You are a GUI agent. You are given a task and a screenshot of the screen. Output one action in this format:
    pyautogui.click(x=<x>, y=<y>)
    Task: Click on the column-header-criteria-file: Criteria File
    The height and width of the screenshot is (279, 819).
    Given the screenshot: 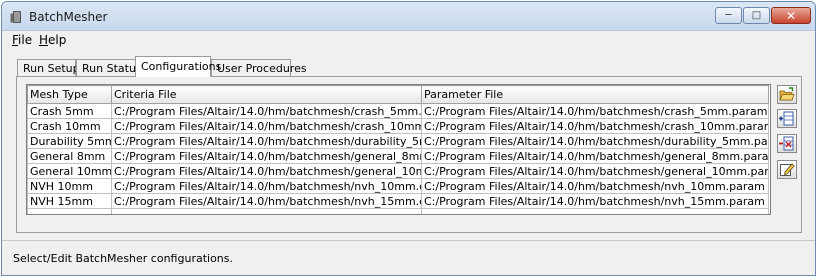 What is the action you would take?
    pyautogui.click(x=266, y=94)
    